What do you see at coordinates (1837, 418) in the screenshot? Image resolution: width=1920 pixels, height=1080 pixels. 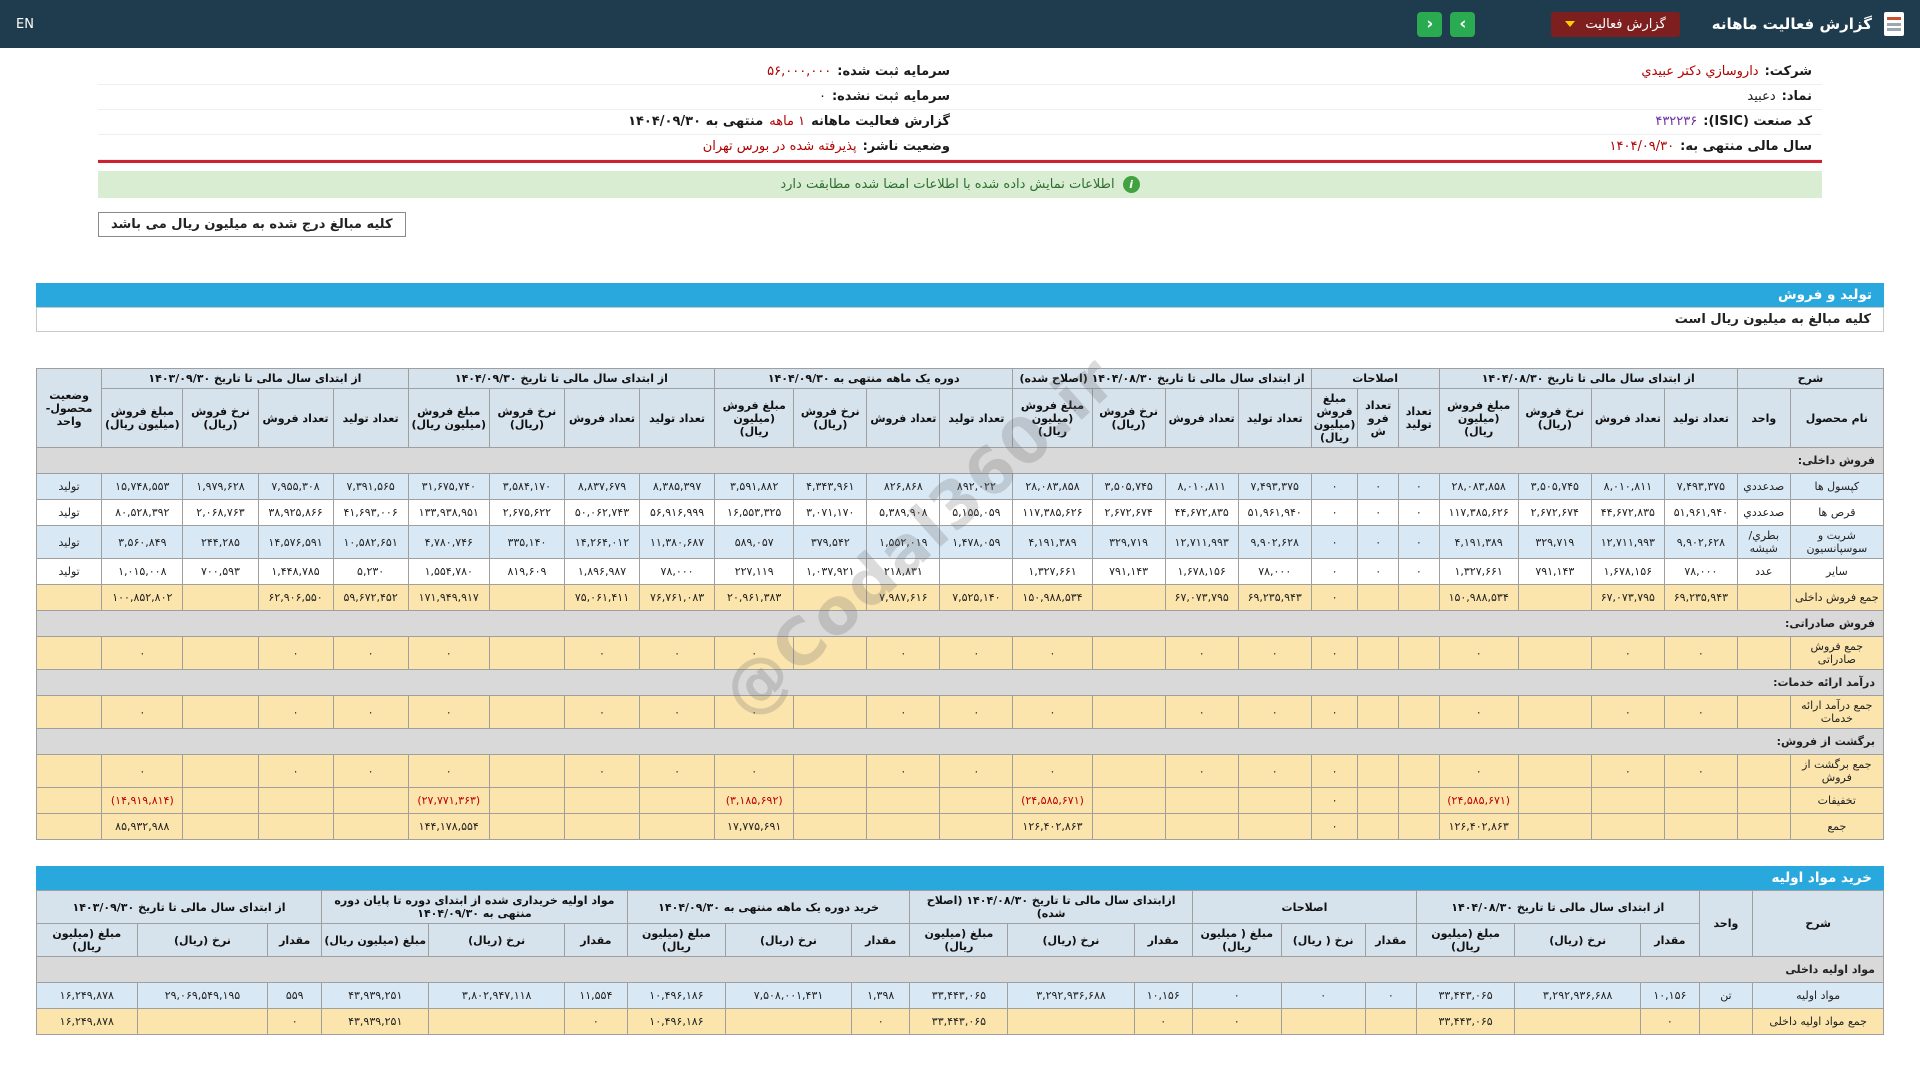 I see `column-header-product: نام محصول` at bounding box center [1837, 418].